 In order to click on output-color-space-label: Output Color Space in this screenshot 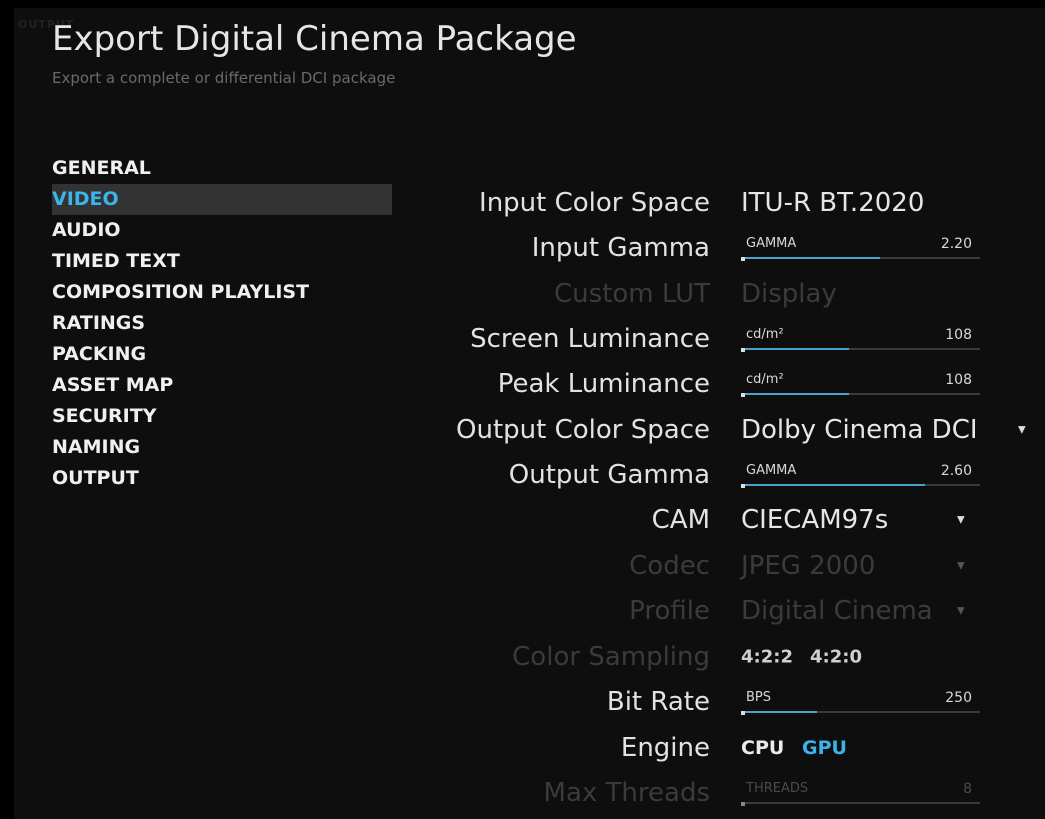, I will do `click(583, 429)`.